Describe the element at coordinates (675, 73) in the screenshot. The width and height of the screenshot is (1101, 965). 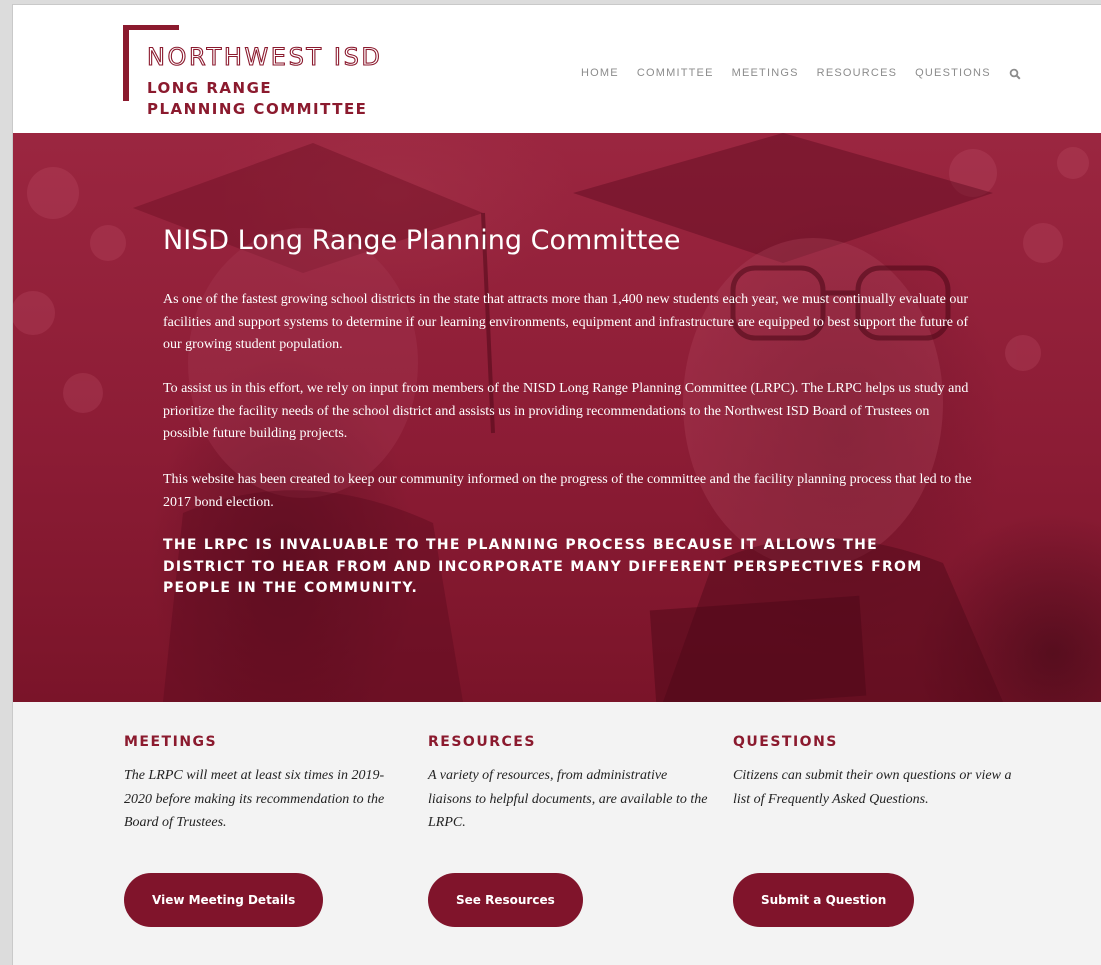
I see `nav-item-committee: COMMITTEE` at that location.